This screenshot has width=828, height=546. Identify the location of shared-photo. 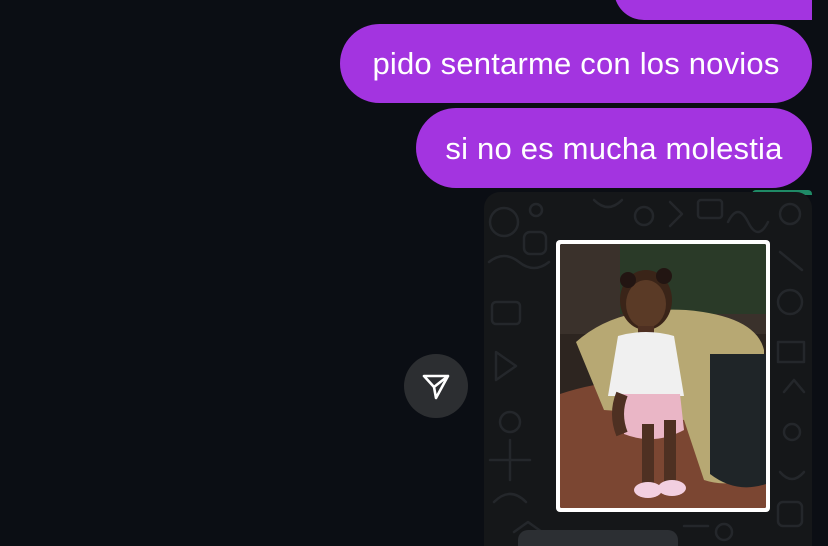
(663, 376).